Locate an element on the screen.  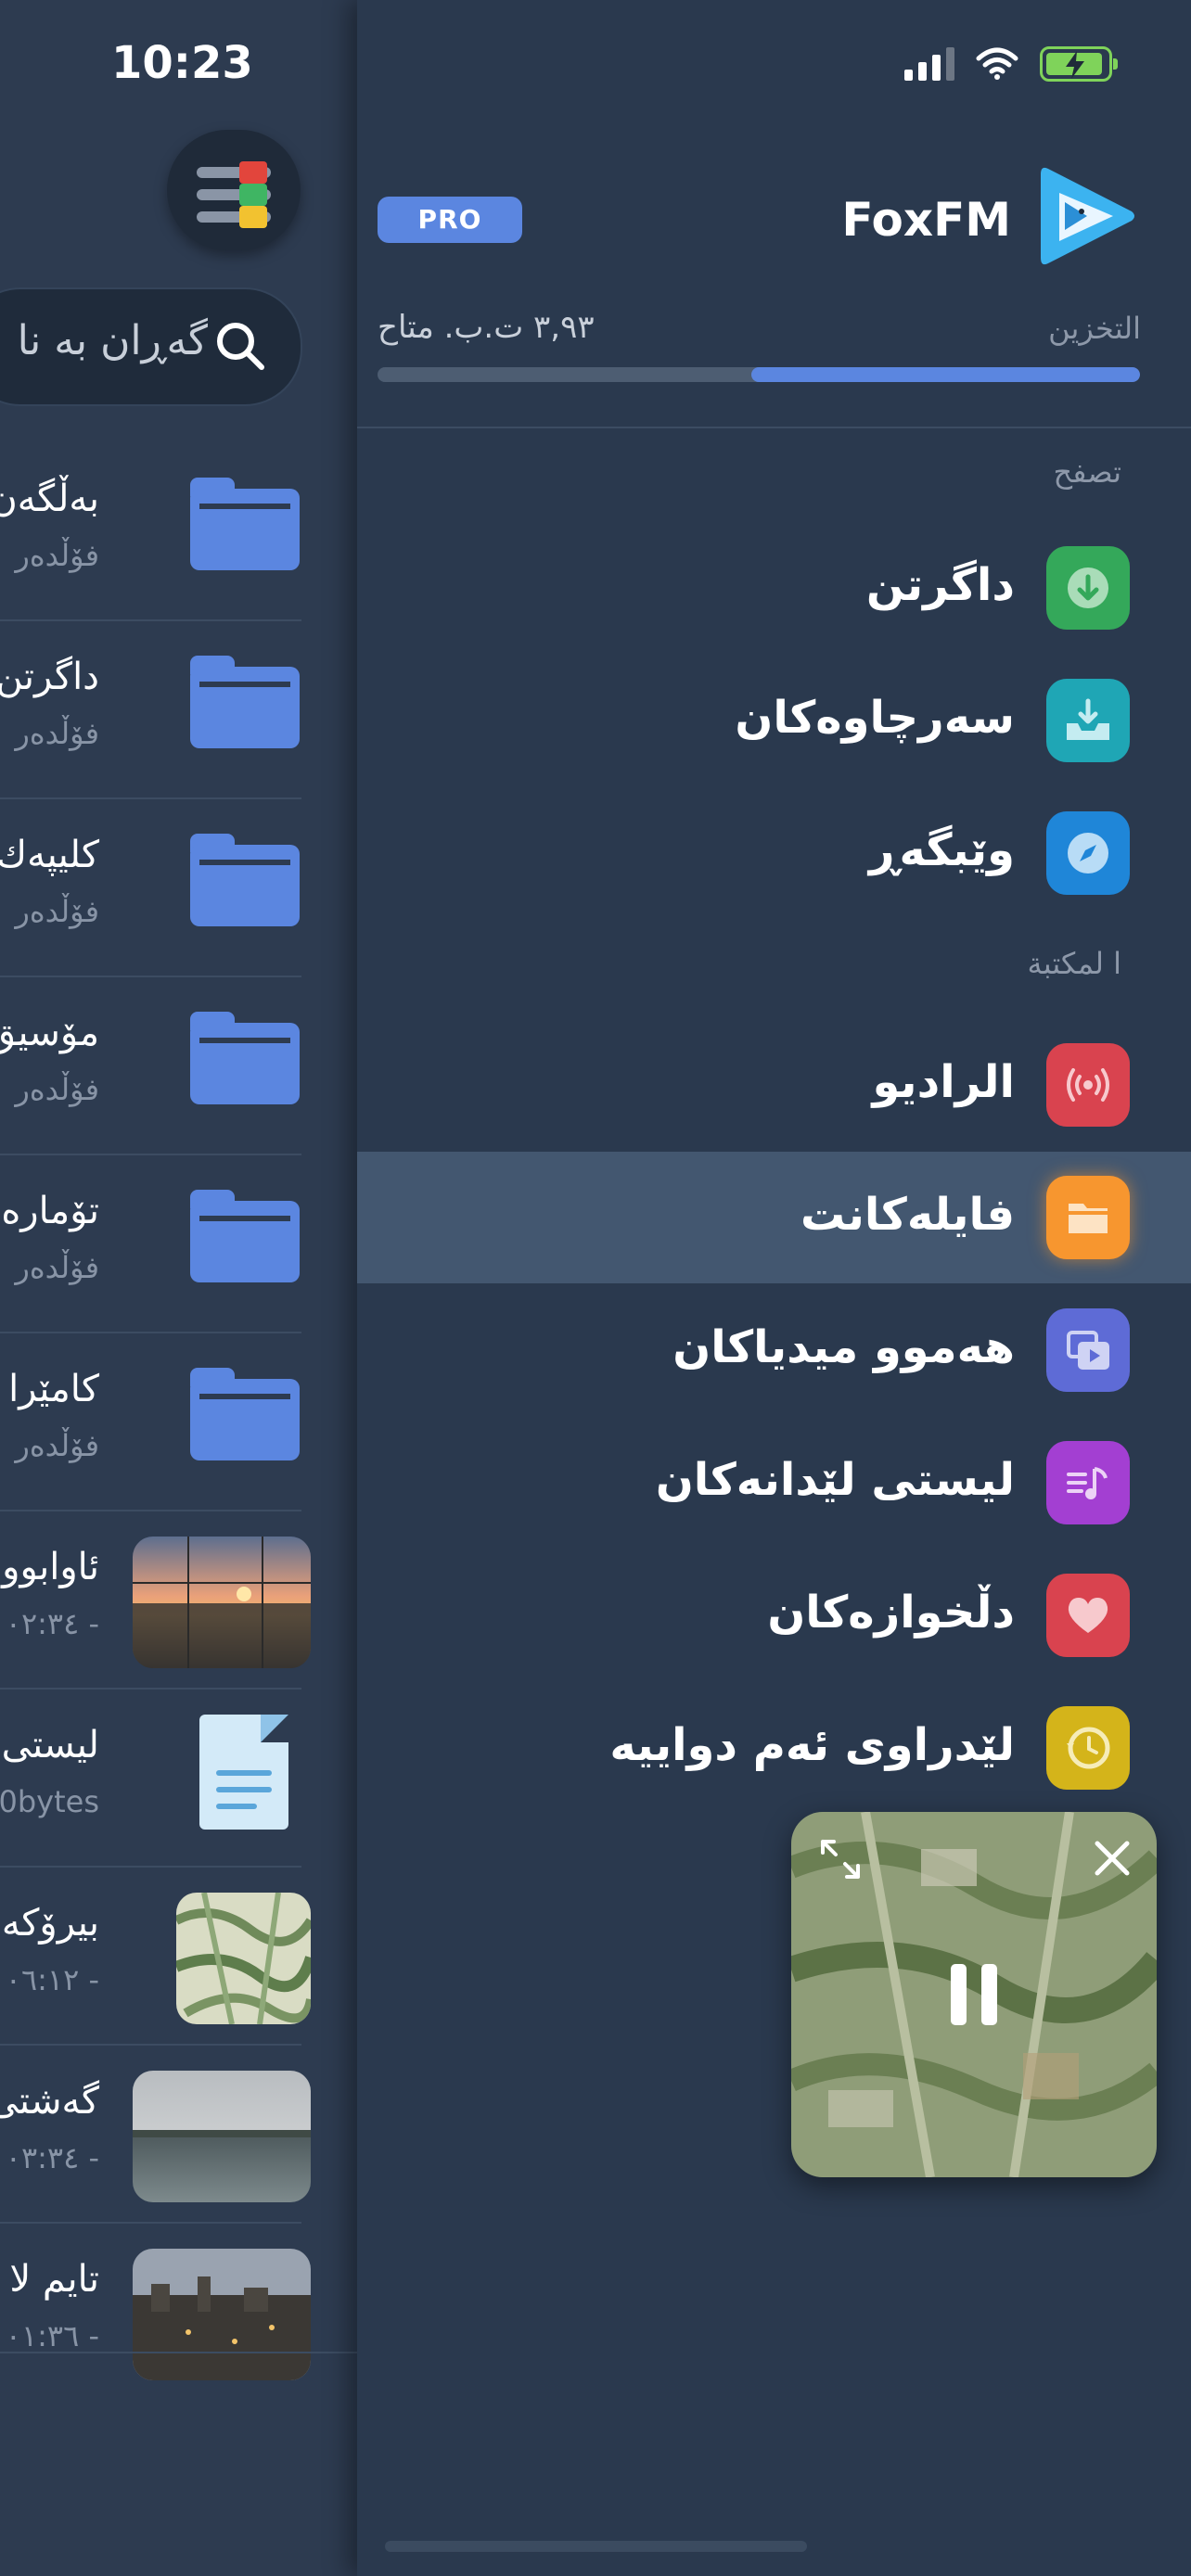
list-item: گەشتی ٠٣:٣٤ - is located at coordinates (155, 2136).